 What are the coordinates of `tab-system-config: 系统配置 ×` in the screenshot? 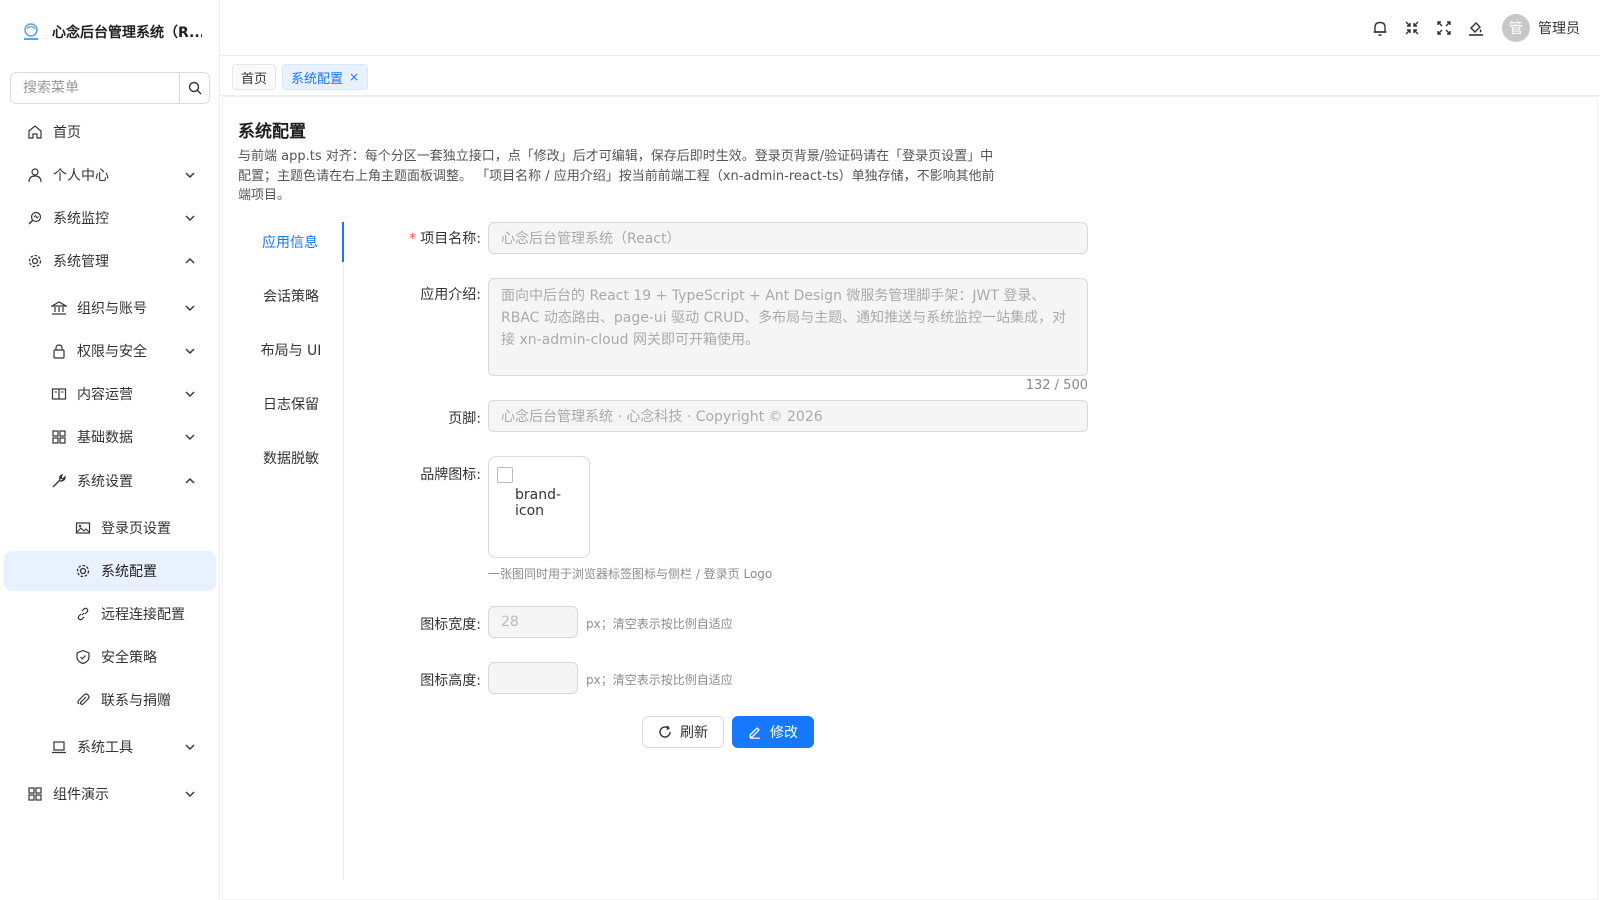 It's located at (325, 77).